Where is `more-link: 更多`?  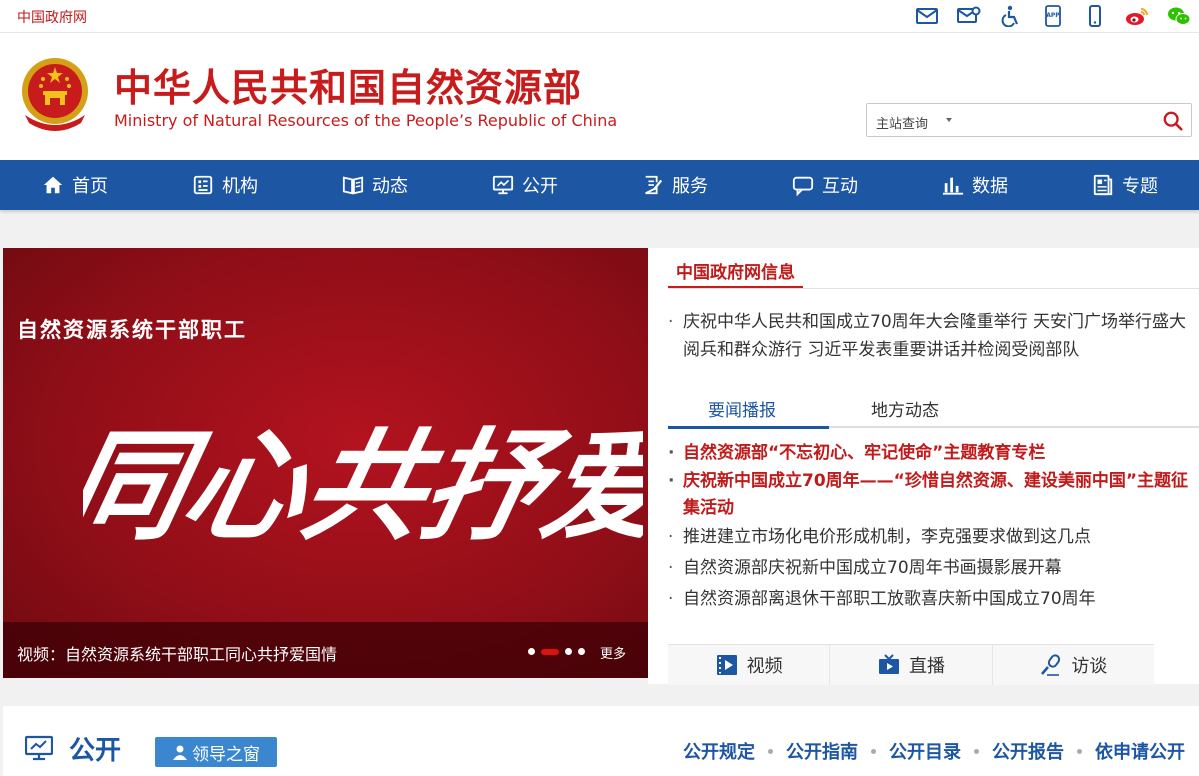 more-link: 更多 is located at coordinates (613, 652).